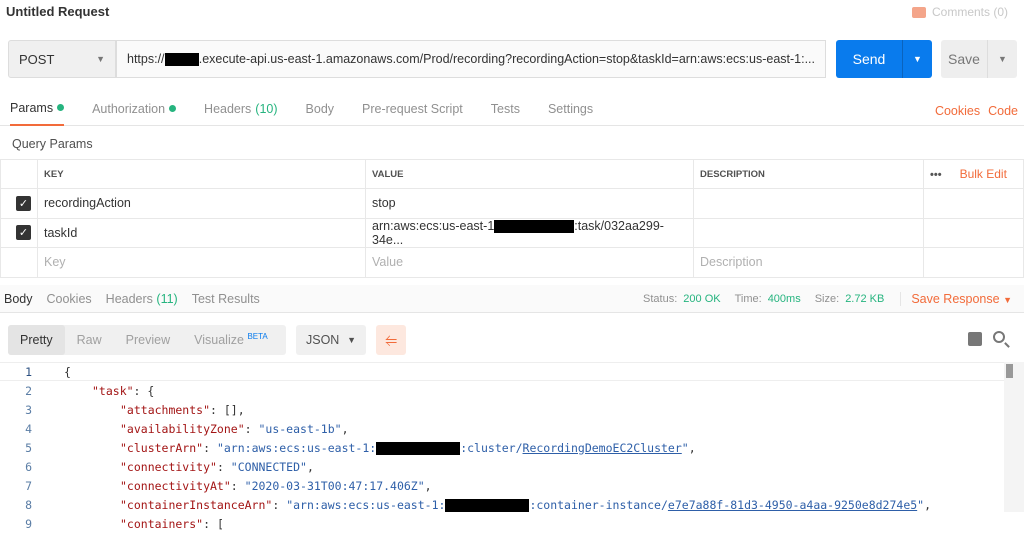  What do you see at coordinates (433, 225) in the screenshot?
I see `value-prefix: arn:aws:ecs:us-east-1` at bounding box center [433, 225].